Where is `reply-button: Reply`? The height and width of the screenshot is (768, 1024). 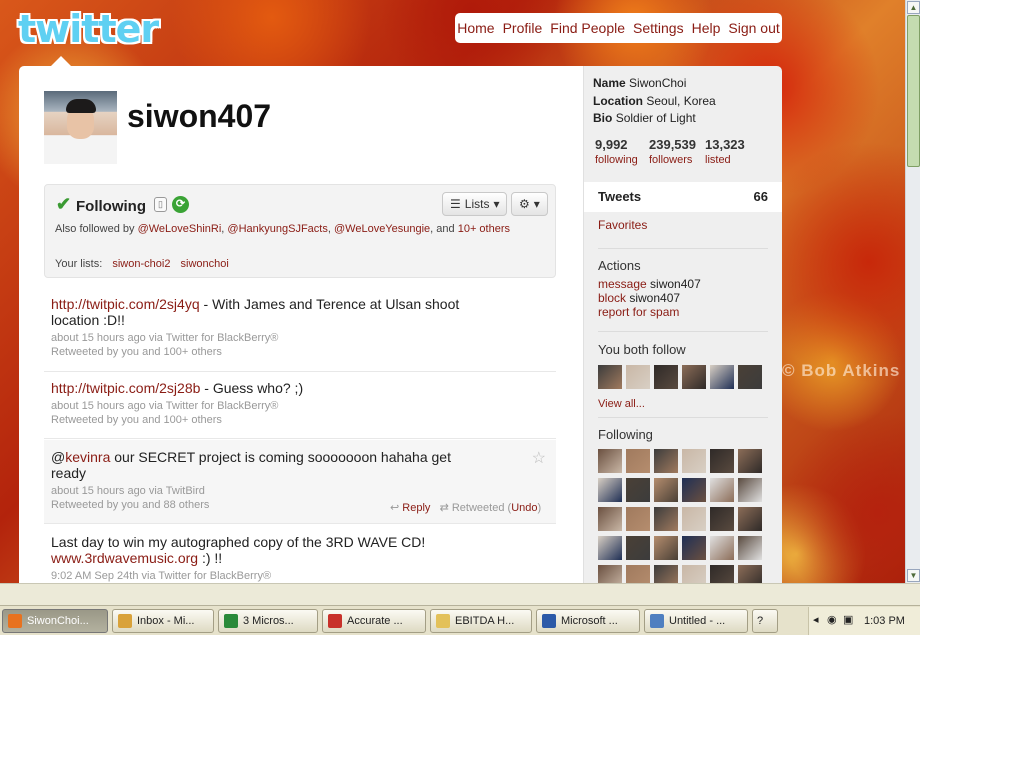
reply-button: Reply is located at coordinates (416, 508).